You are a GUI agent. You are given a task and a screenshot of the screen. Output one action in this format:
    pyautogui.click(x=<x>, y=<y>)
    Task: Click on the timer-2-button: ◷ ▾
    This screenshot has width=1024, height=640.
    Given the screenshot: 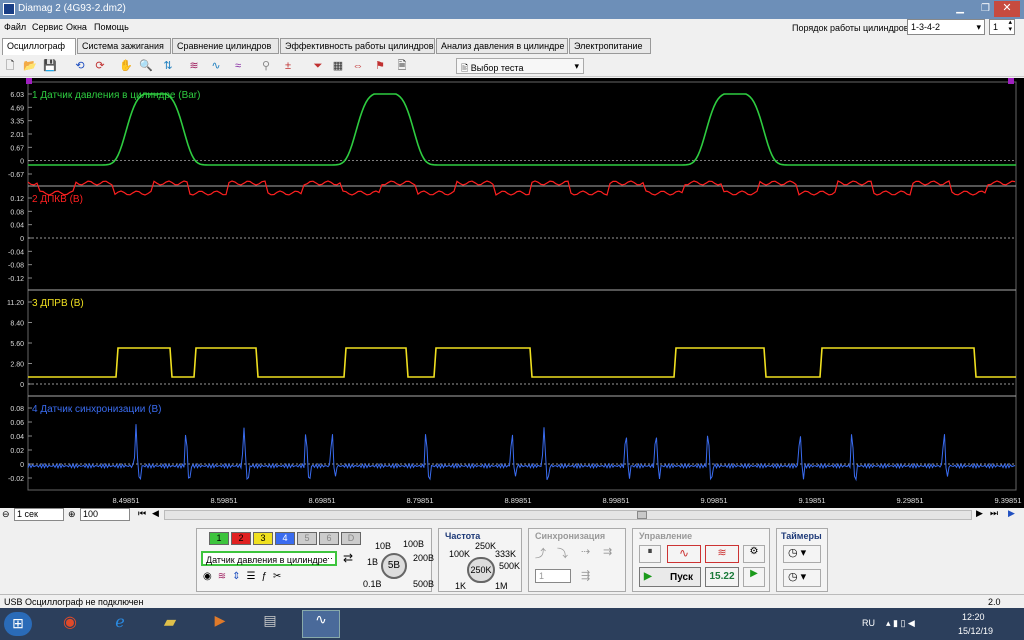 What is the action you would take?
    pyautogui.click(x=802, y=578)
    